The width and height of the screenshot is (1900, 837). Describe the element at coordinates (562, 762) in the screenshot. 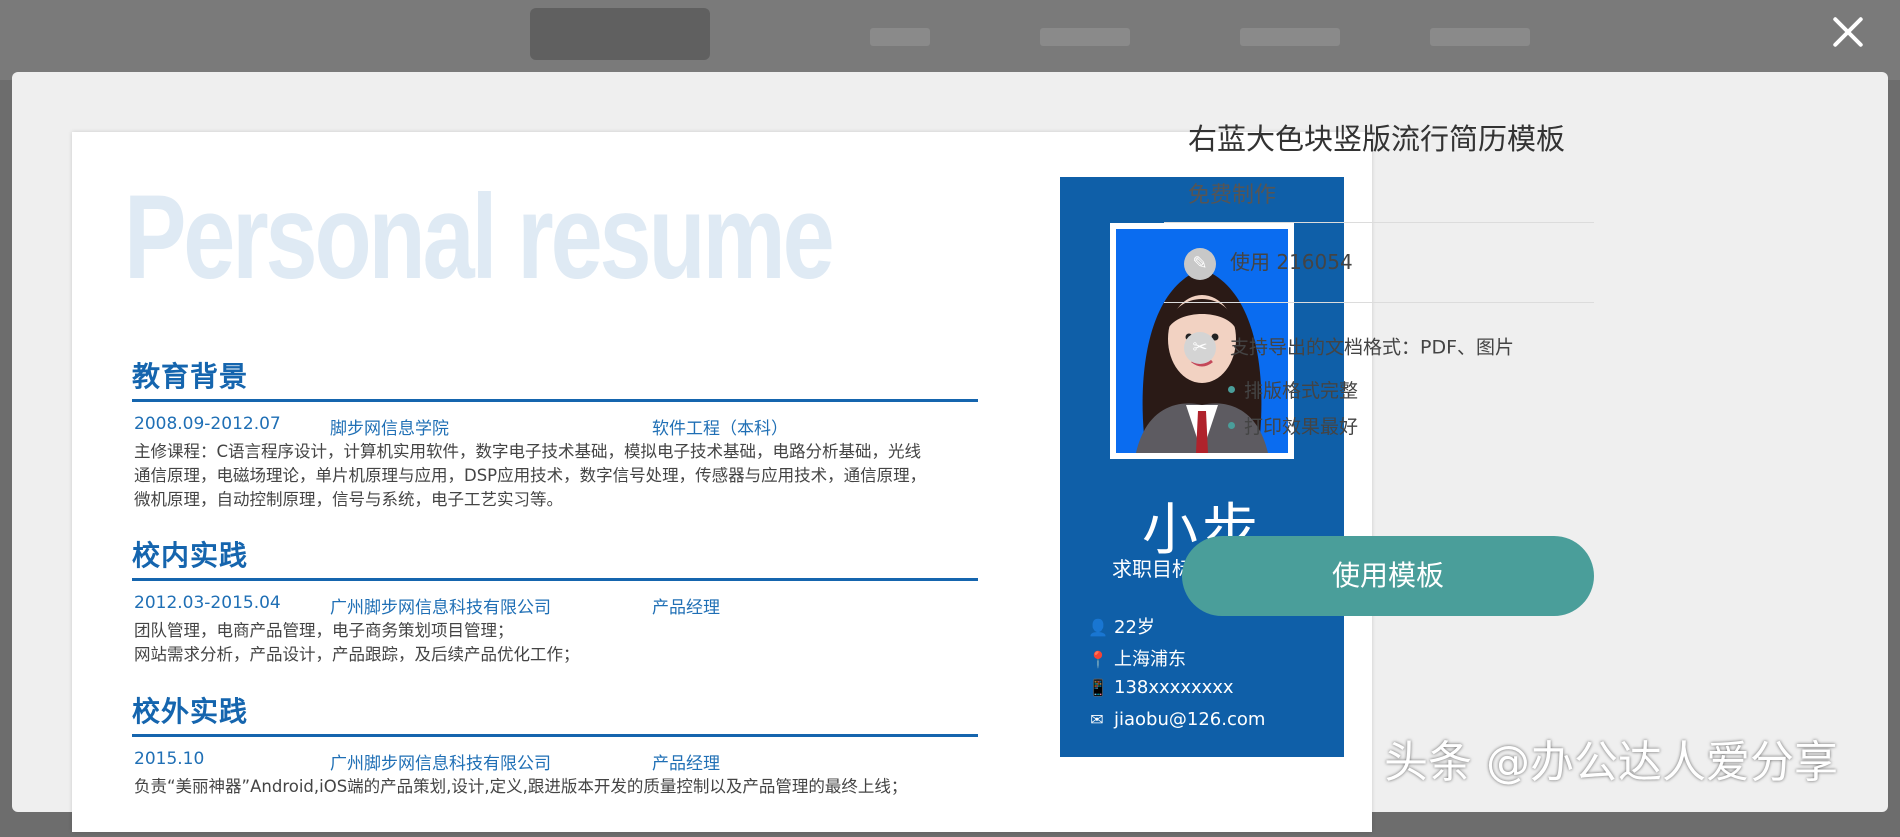

I see `entry-header: 2015.10 广州脚步网信息科技有限公司 产品经理` at that location.